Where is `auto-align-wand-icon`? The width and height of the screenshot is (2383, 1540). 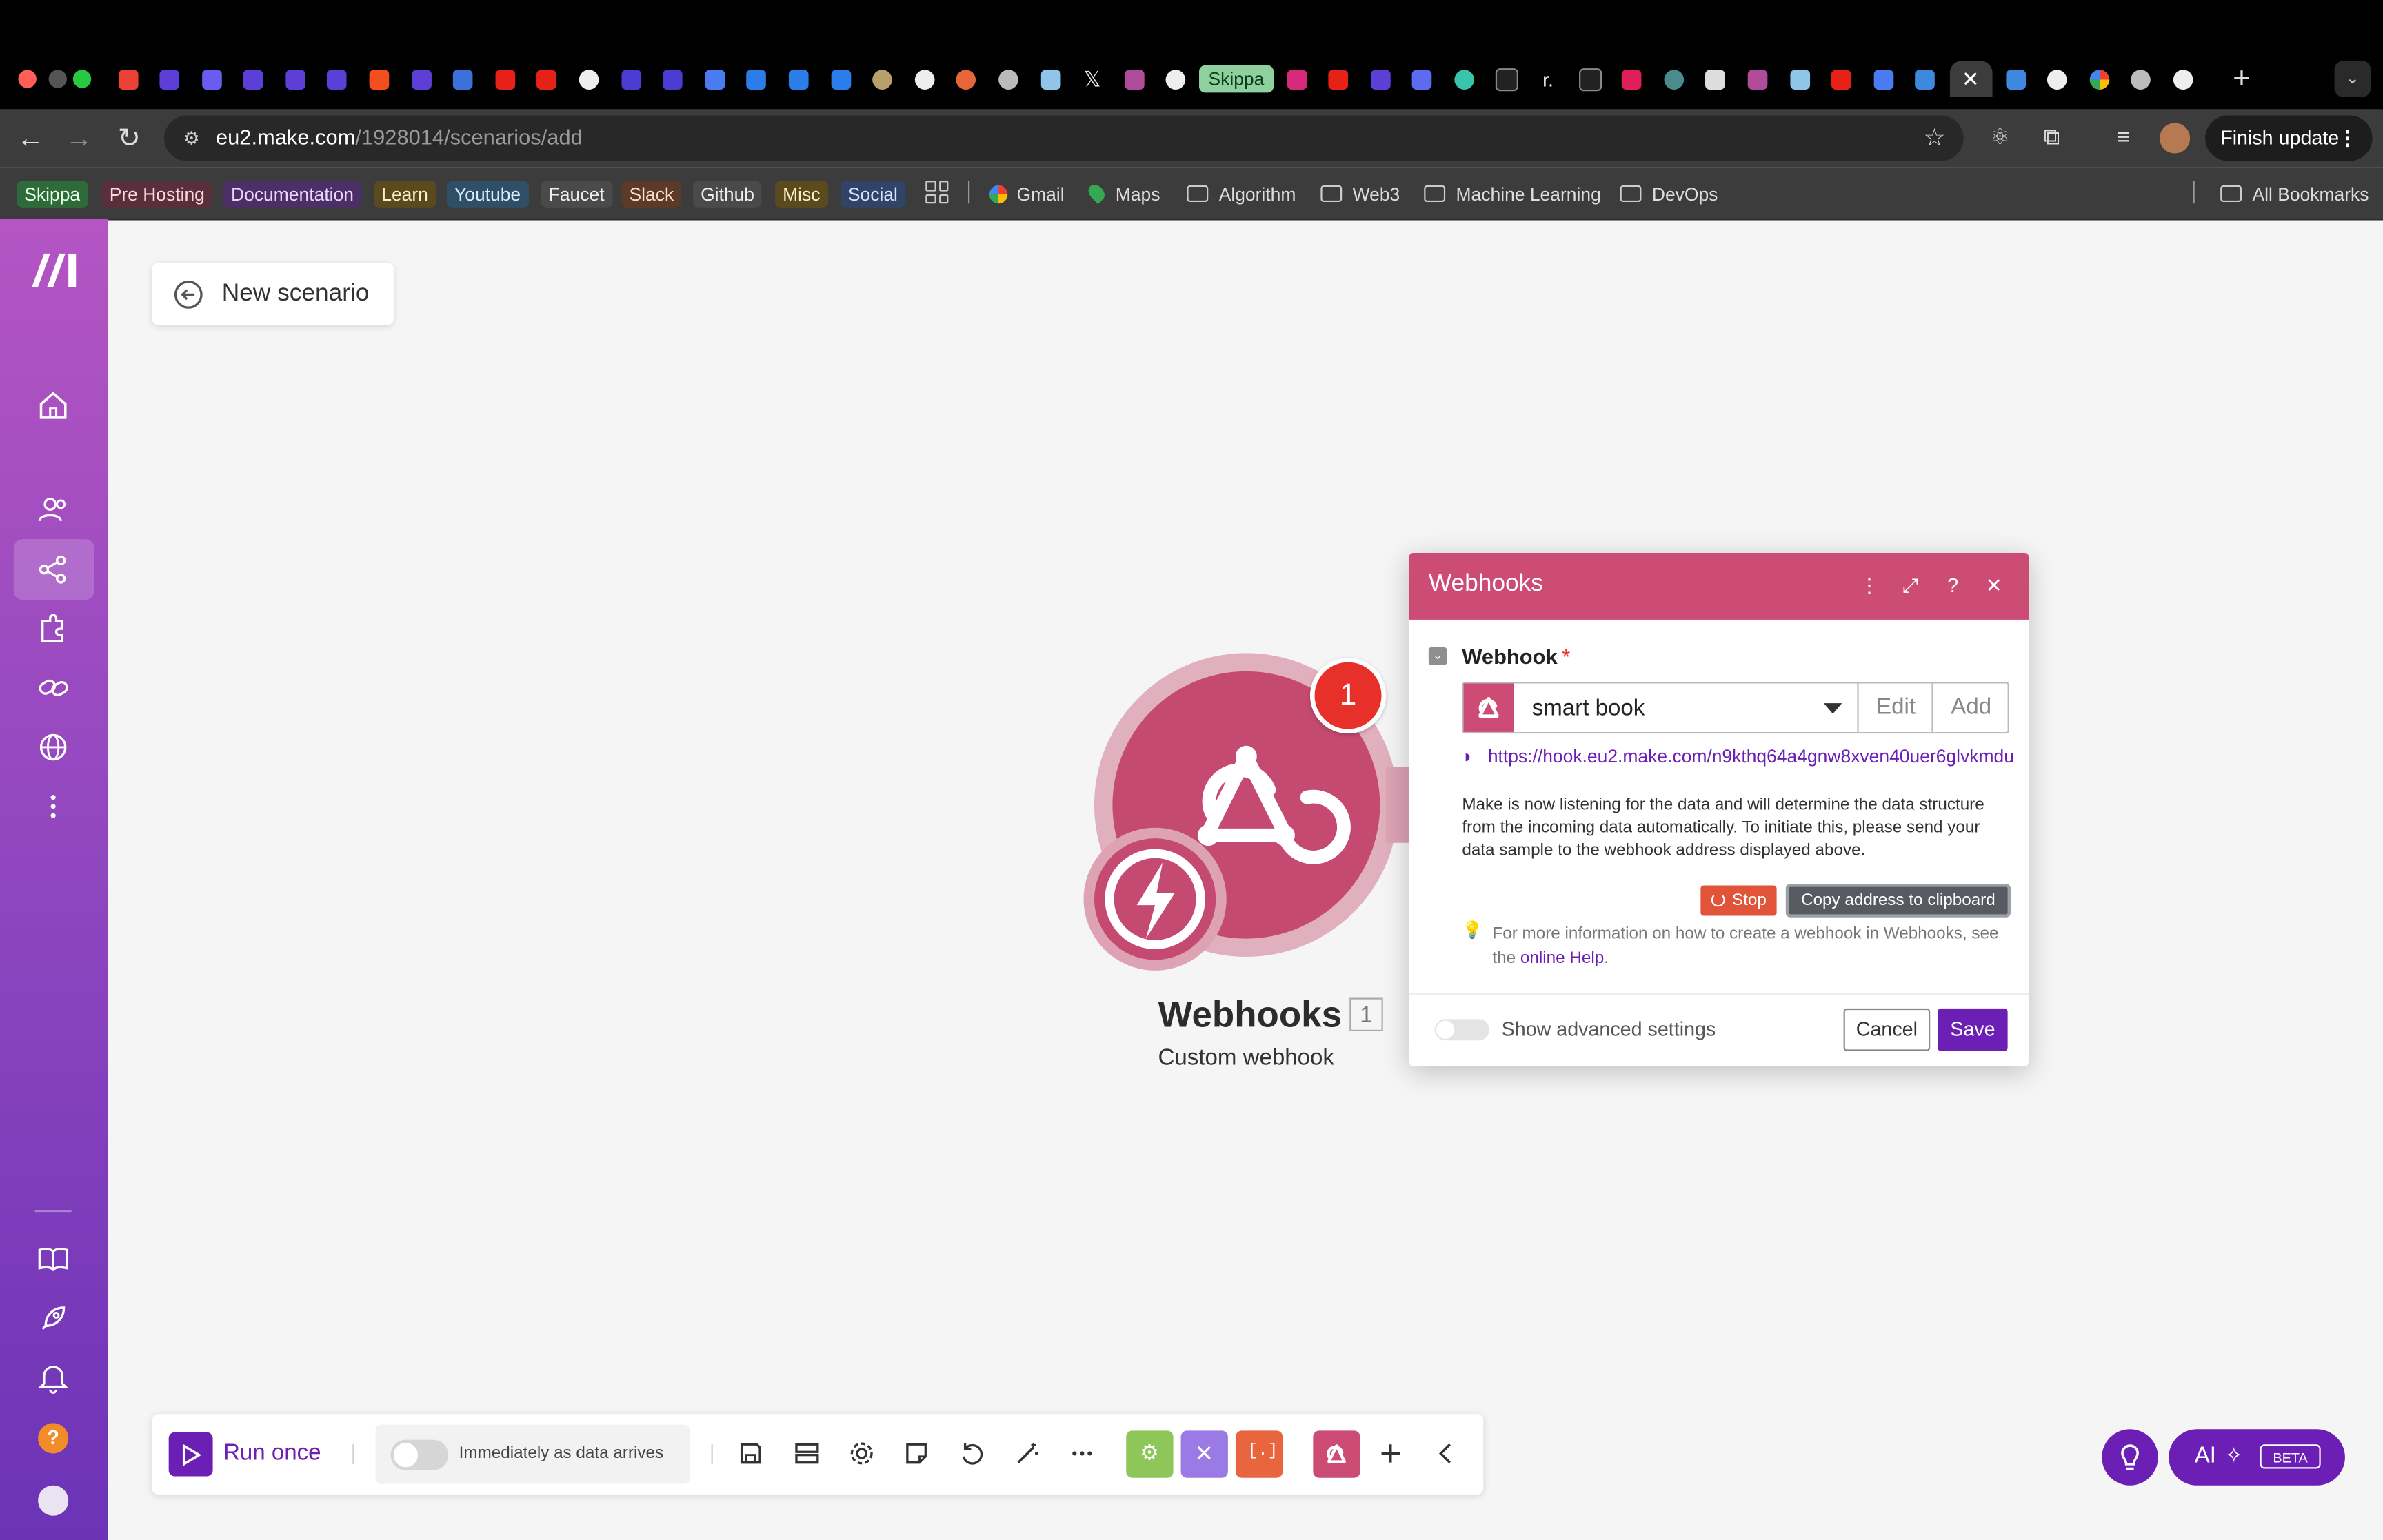 auto-align-wand-icon is located at coordinates (1027, 1454).